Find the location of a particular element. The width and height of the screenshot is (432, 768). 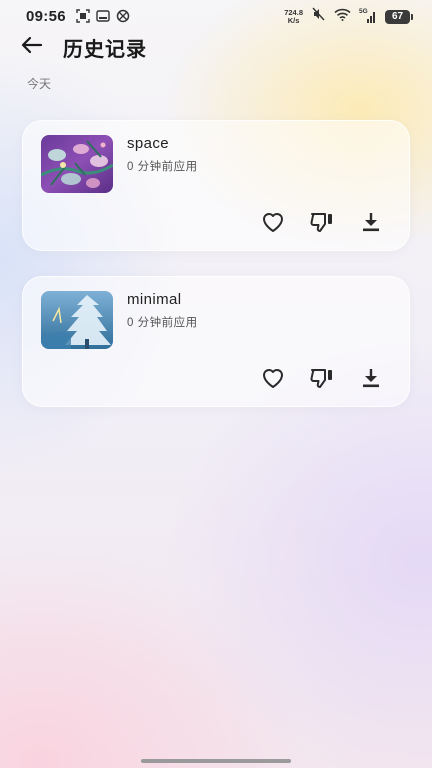

page-title: 历史记录 is located at coordinates (105, 50).